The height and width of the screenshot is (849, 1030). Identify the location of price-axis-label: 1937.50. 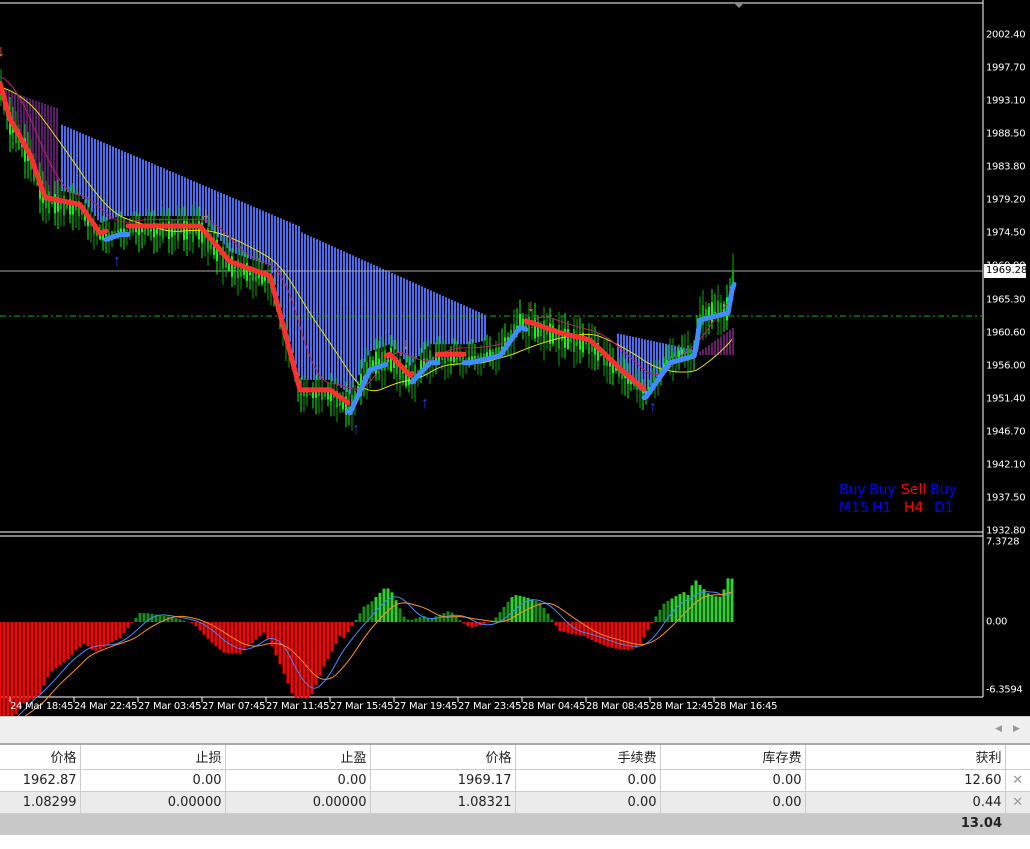
(1006, 498).